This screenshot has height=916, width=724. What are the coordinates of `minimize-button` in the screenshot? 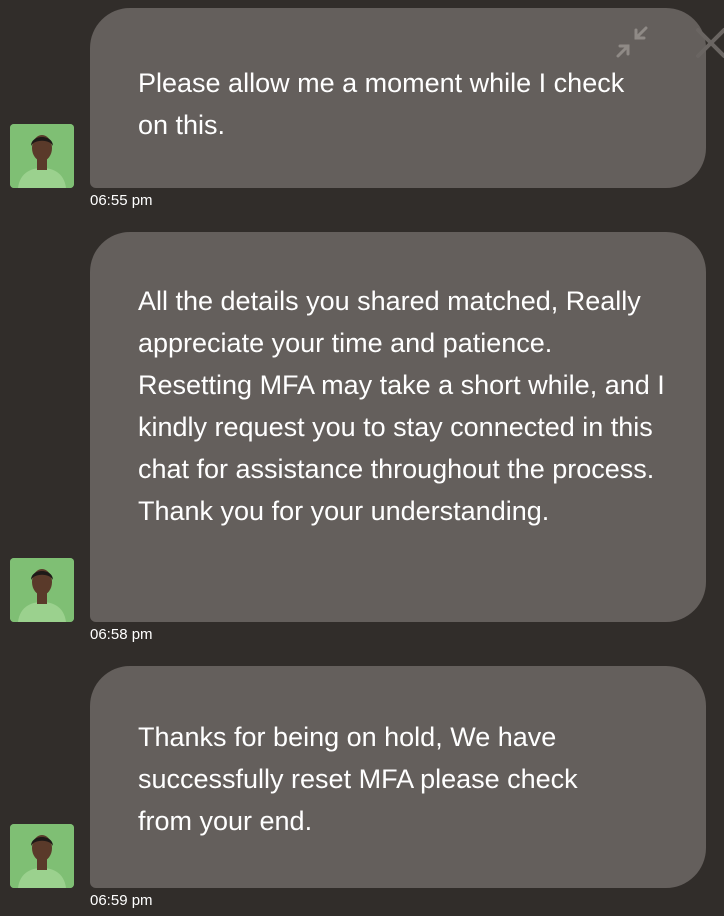 It's located at (632, 42).